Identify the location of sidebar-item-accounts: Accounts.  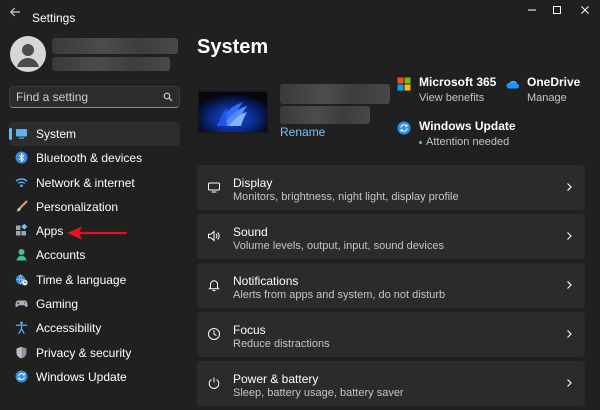
(94, 255).